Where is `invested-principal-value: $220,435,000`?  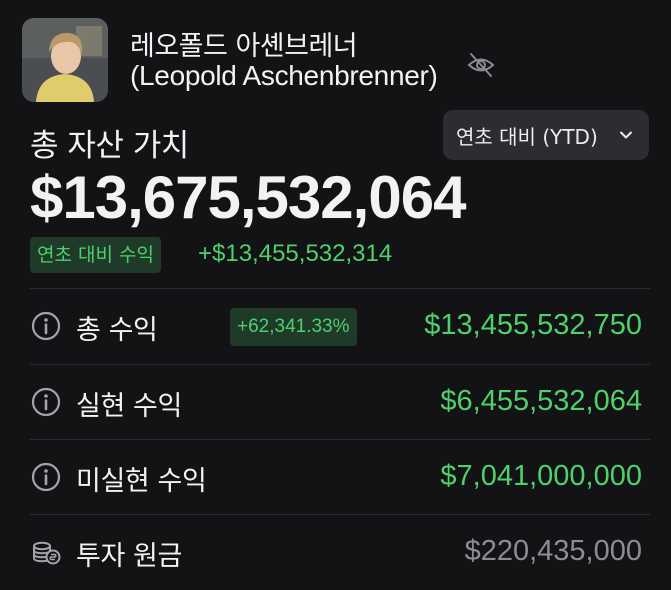
invested-principal-value: $220,435,000 is located at coordinates (553, 551).